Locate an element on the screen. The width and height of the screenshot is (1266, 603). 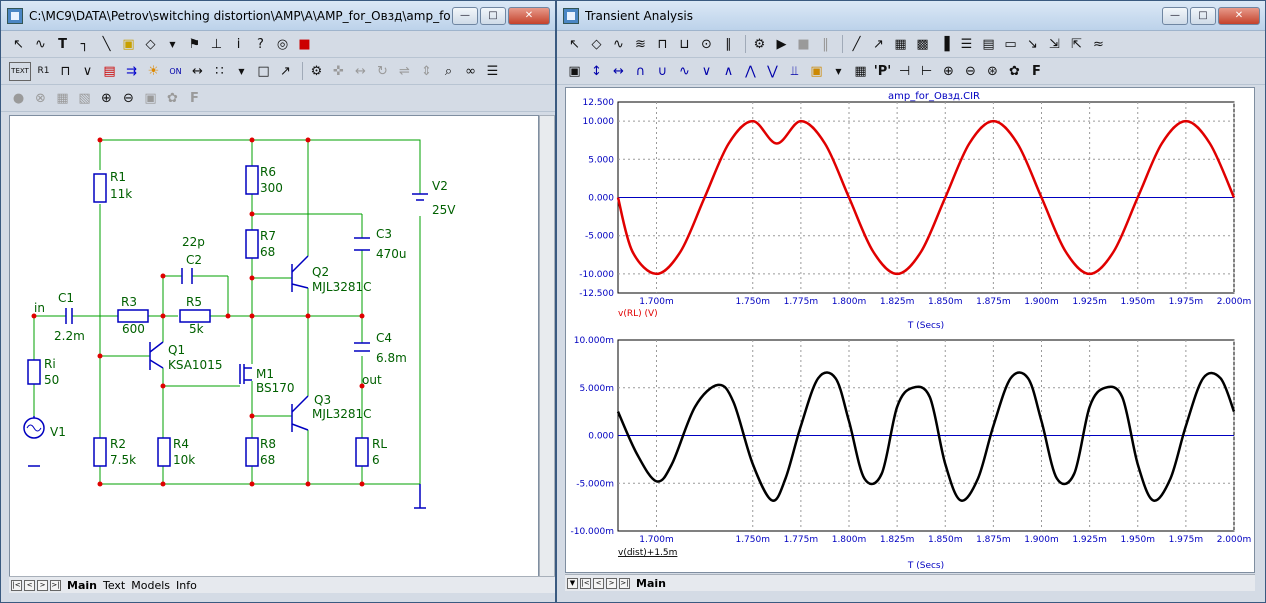
current-arrows-icon: ⇉ is located at coordinates (131, 71).